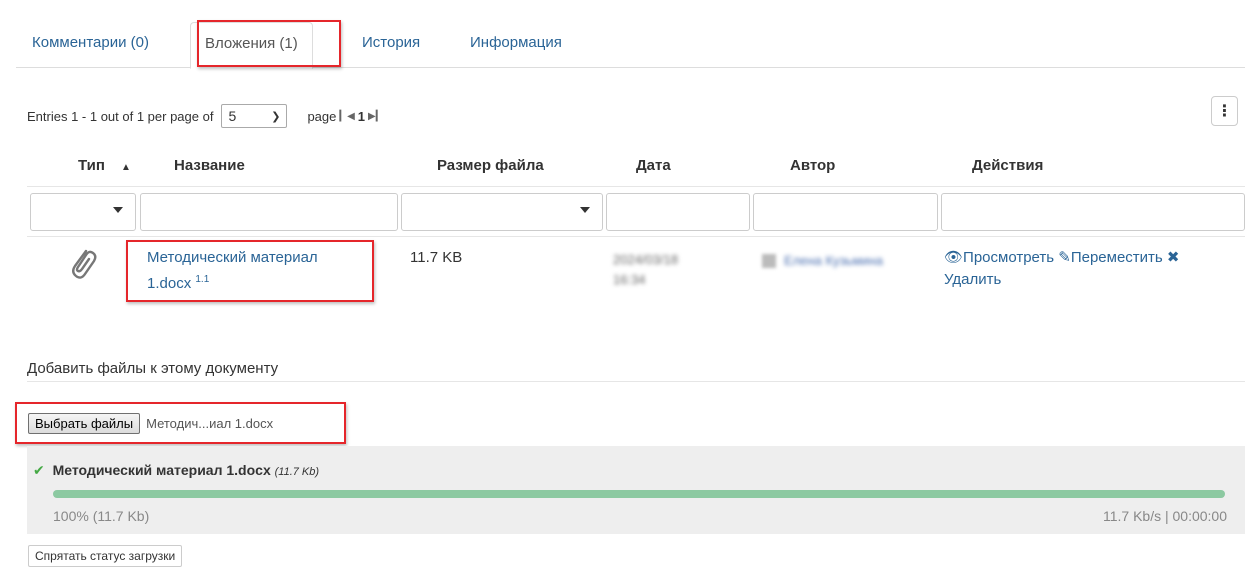 The image size is (1245, 571). I want to click on progress-bar, so click(639, 494).